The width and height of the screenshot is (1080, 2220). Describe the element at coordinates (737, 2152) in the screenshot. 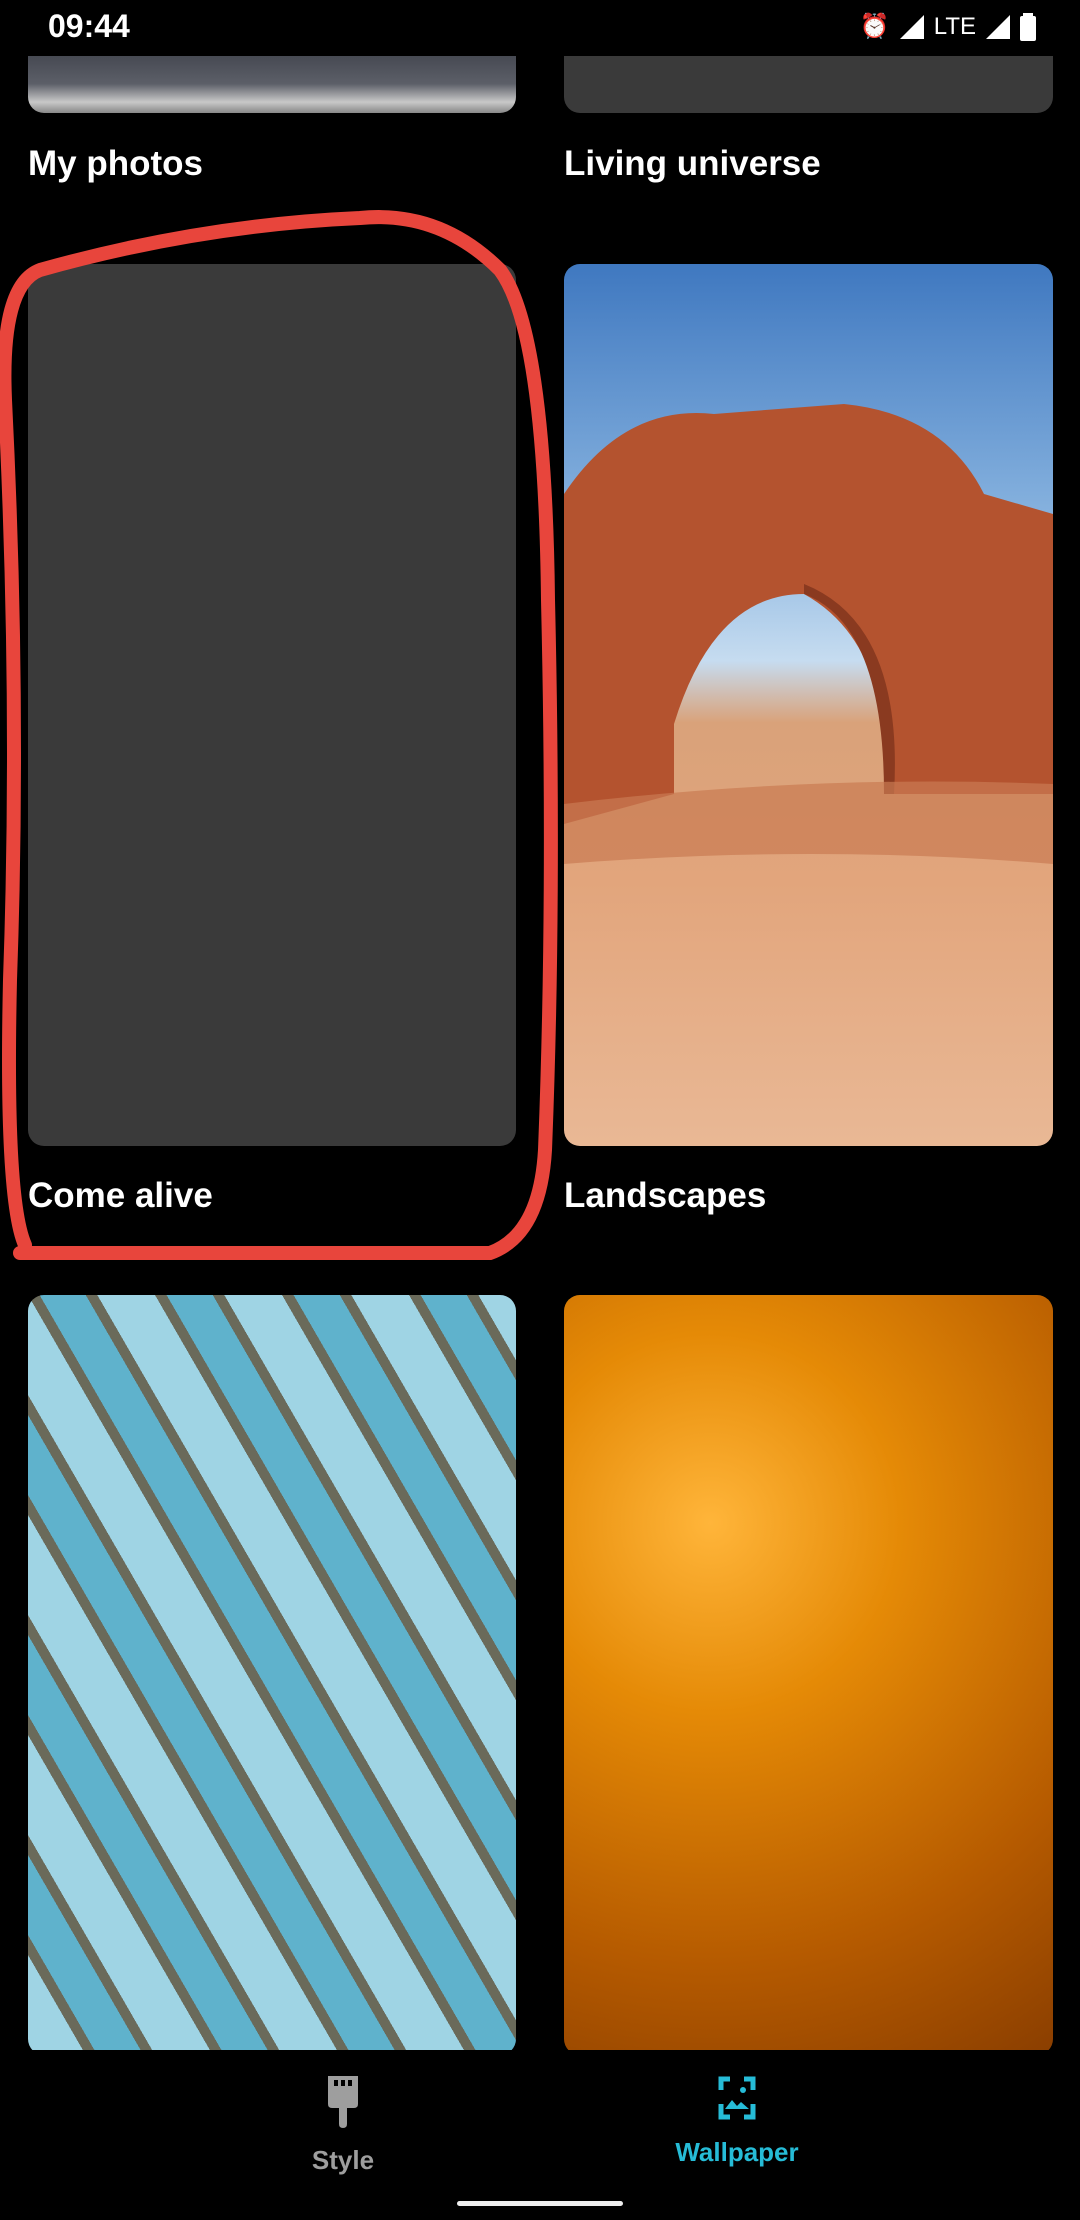

I see `nav-wallpaper-label: Wallpaper` at that location.